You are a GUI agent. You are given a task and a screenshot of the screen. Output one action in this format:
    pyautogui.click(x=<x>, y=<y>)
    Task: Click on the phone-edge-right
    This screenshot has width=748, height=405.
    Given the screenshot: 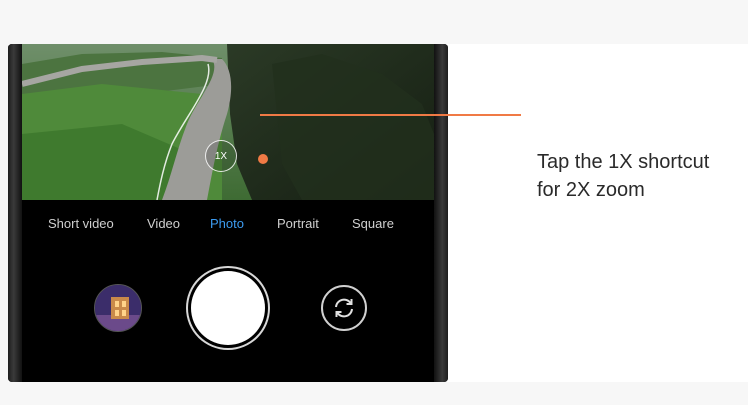 What is the action you would take?
    pyautogui.click(x=441, y=213)
    